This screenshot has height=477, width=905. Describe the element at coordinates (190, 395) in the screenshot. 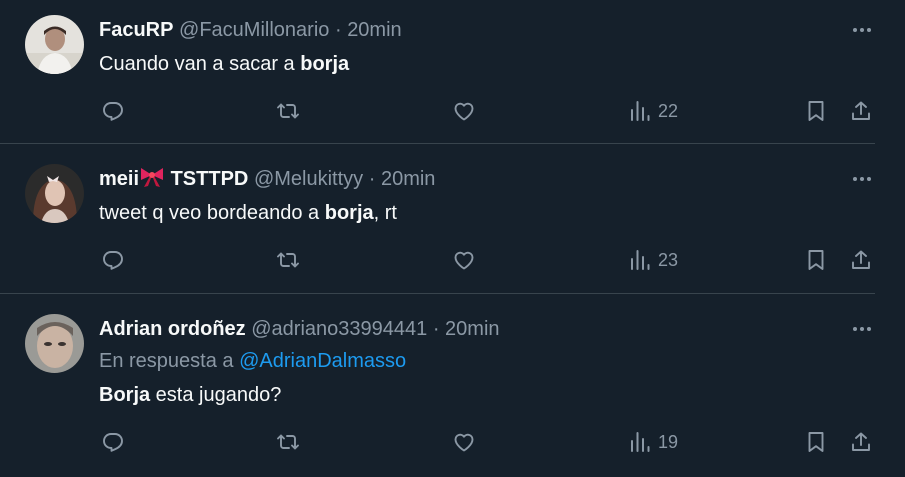

I see `tweet-text: Borja esta jugando?` at that location.